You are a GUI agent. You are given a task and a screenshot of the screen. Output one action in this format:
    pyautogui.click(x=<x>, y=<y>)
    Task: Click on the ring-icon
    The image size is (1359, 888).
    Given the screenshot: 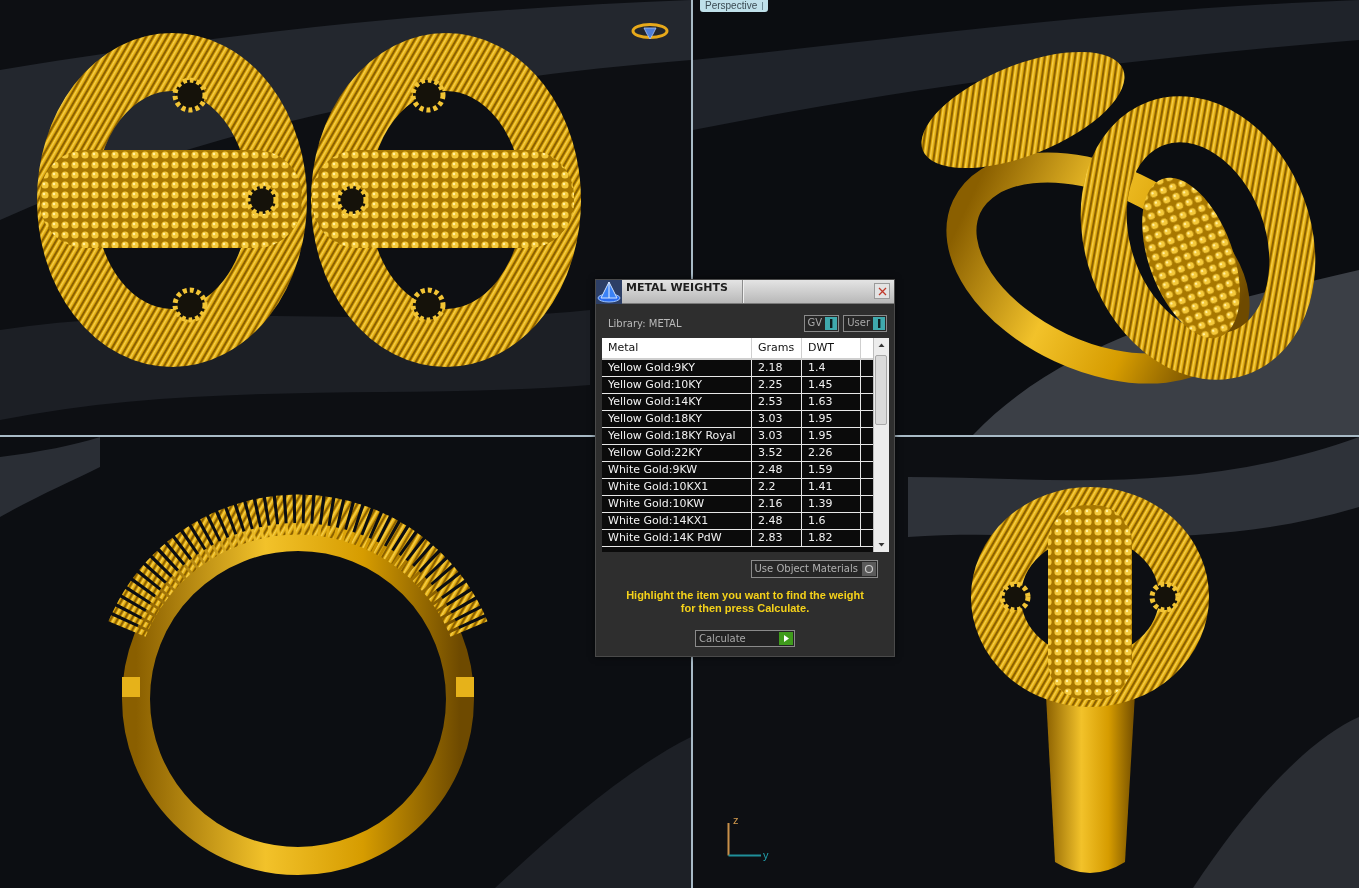 What is the action you would take?
    pyautogui.click(x=650, y=31)
    